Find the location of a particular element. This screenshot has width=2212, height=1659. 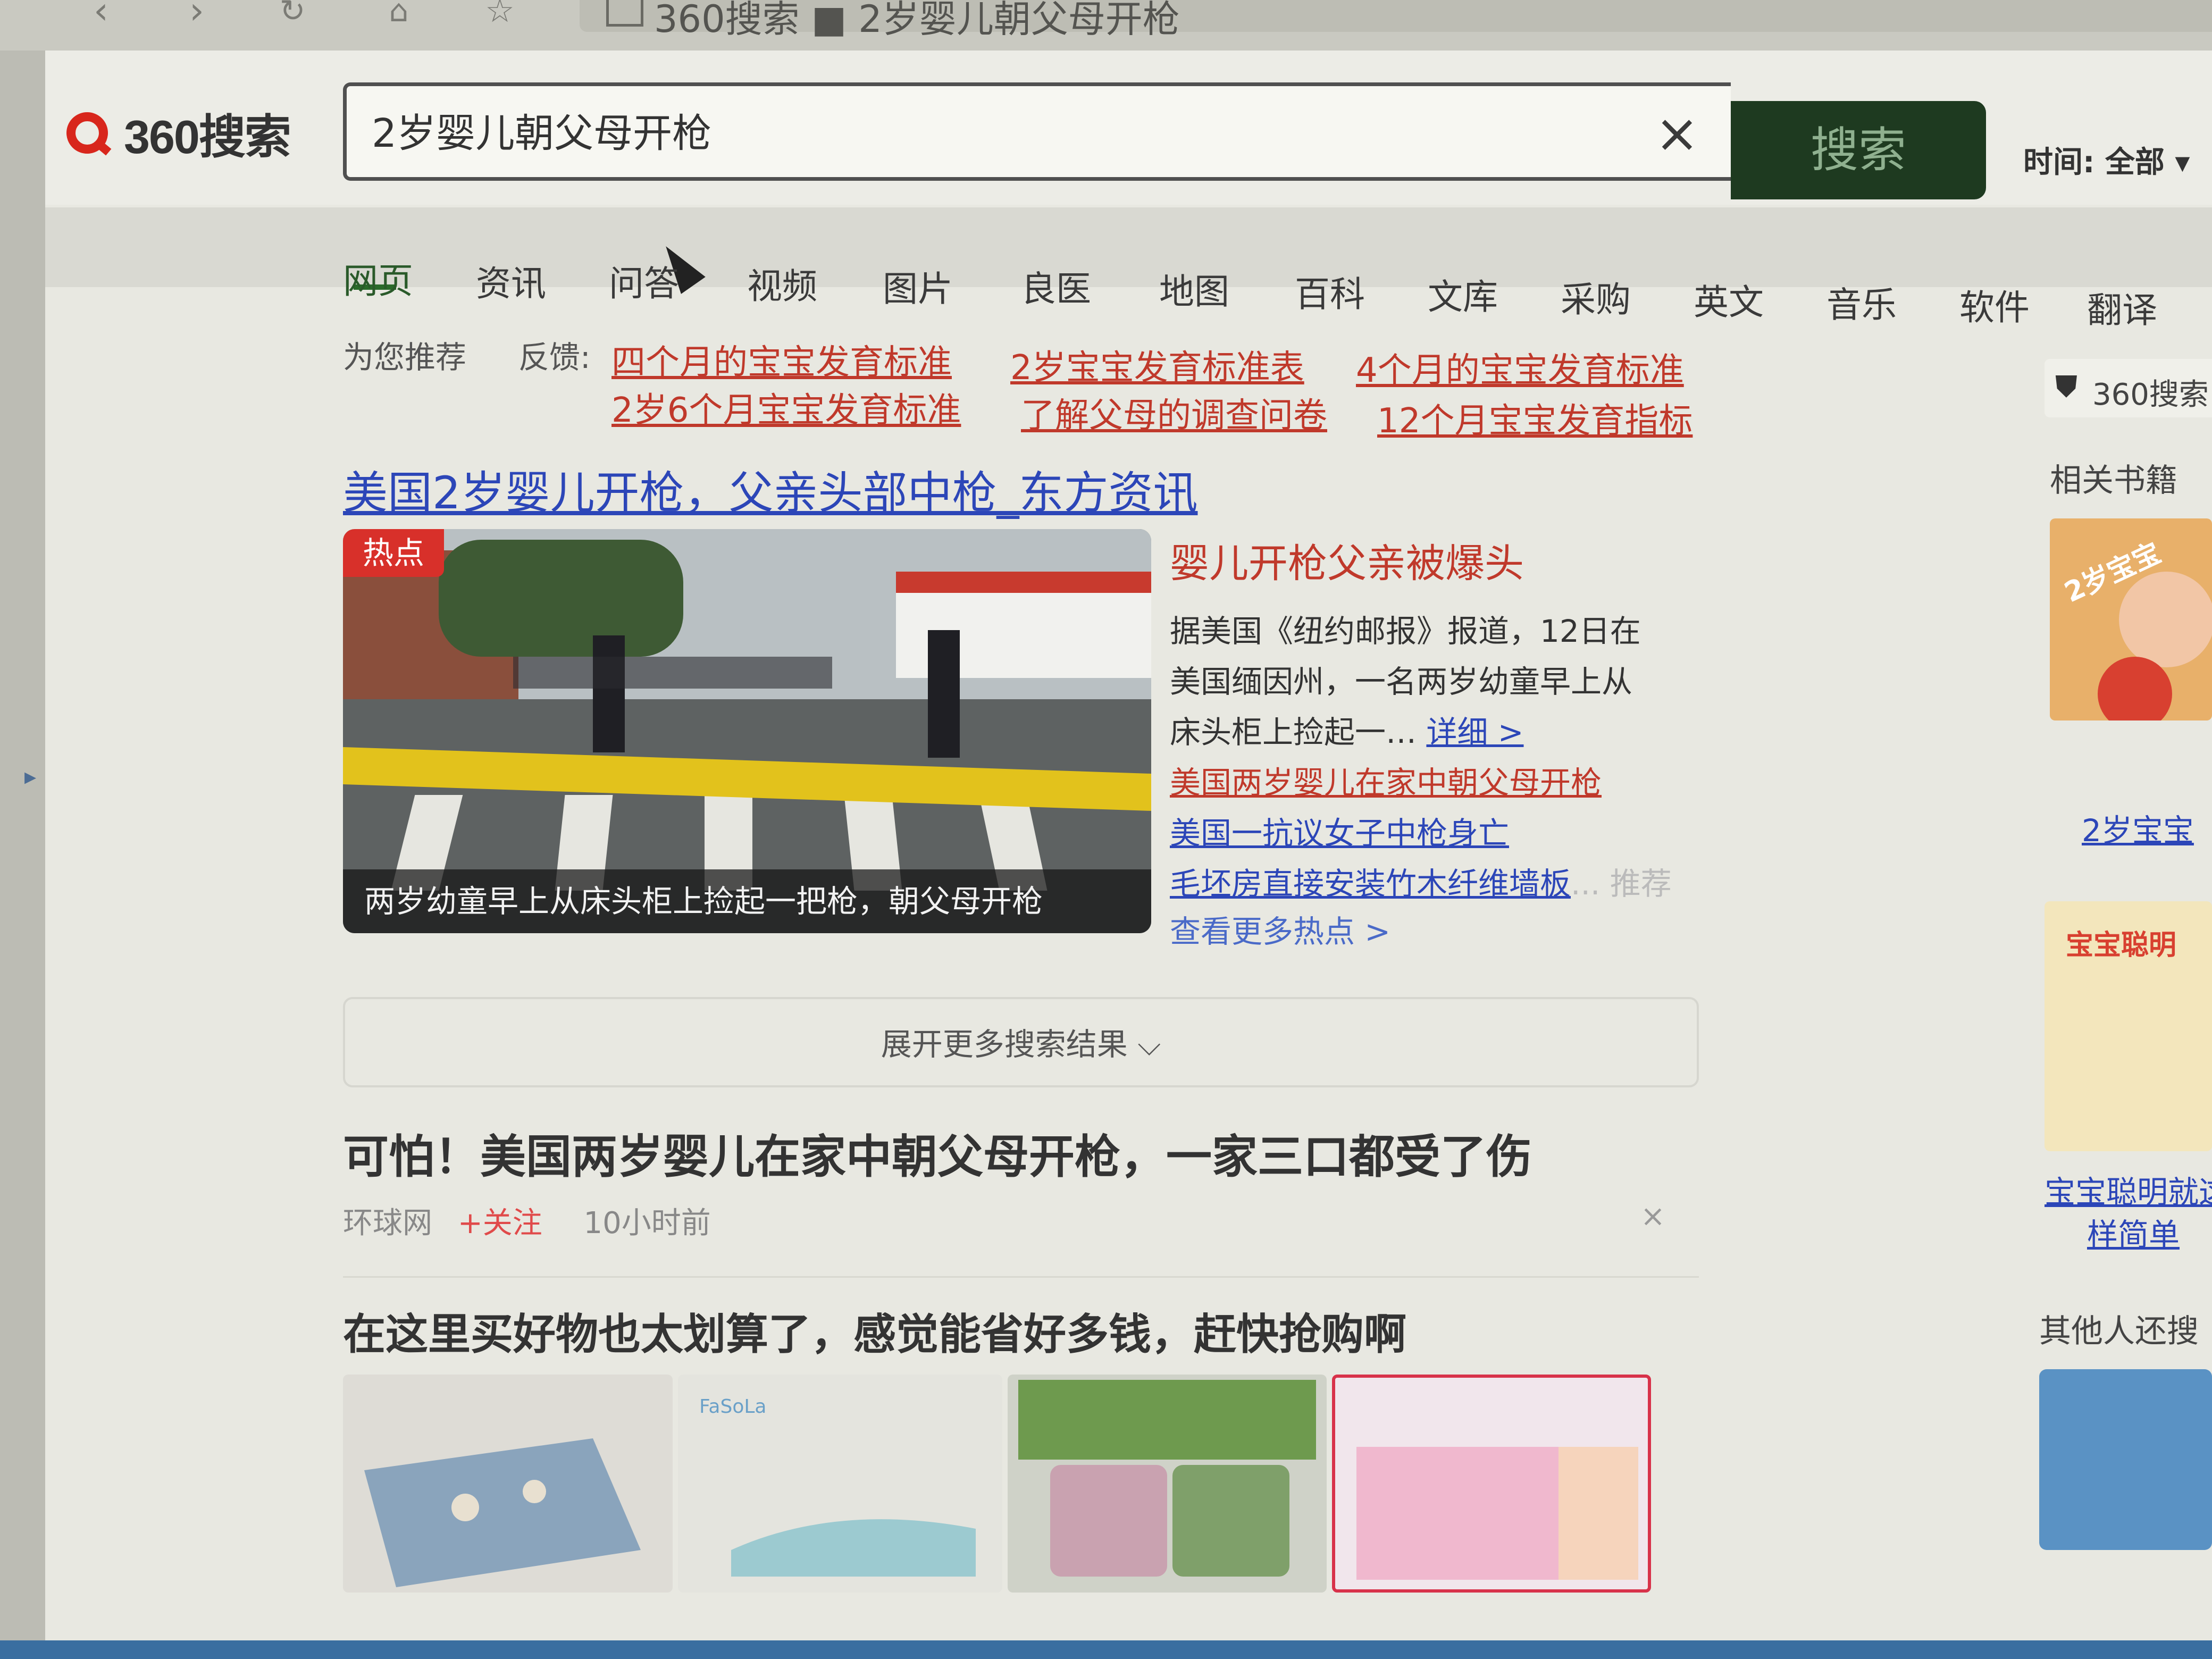

rec-link-5: 了解父母的调查问卷 is located at coordinates (1174, 412).